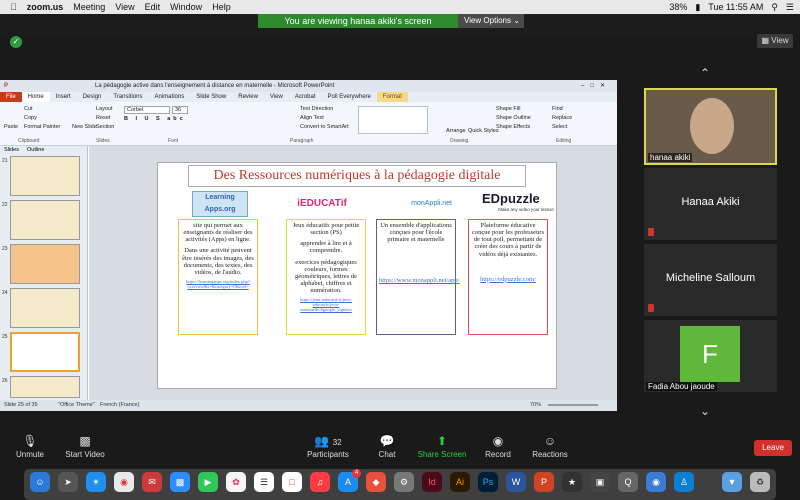 This screenshot has width=800, height=500. Describe the element at coordinates (393, 120) in the screenshot. I see `shapes-gallery` at that location.